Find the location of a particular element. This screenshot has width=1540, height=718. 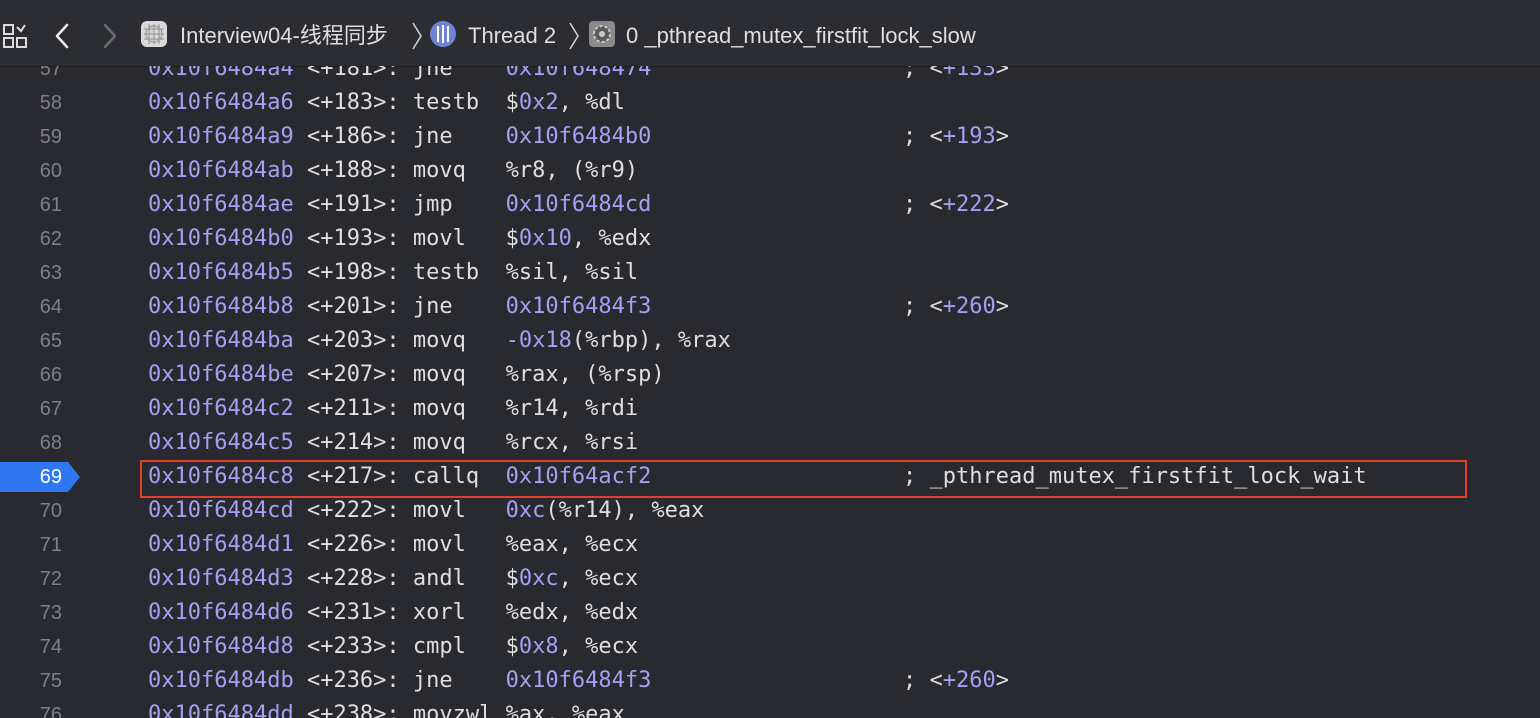

instruction-offset: <+231>: is located at coordinates (353, 612).